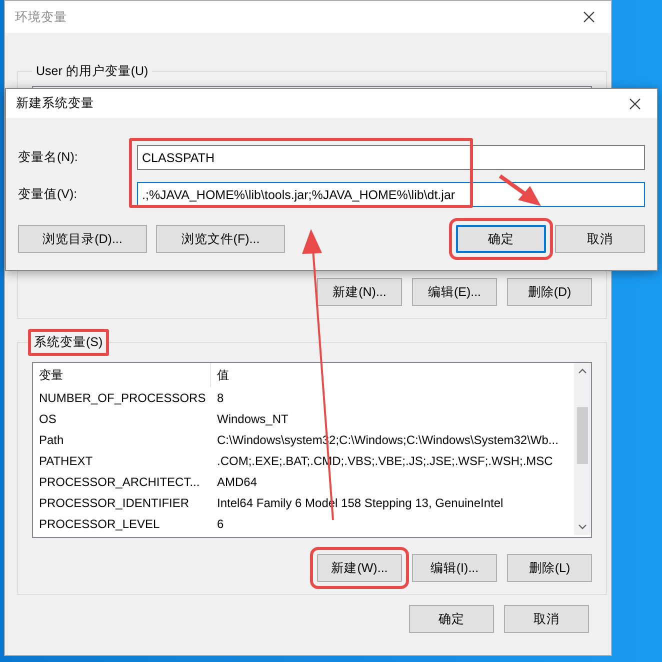 This screenshot has width=662, height=662. What do you see at coordinates (391, 157) in the screenshot?
I see `input-field: CLASSPATH` at bounding box center [391, 157].